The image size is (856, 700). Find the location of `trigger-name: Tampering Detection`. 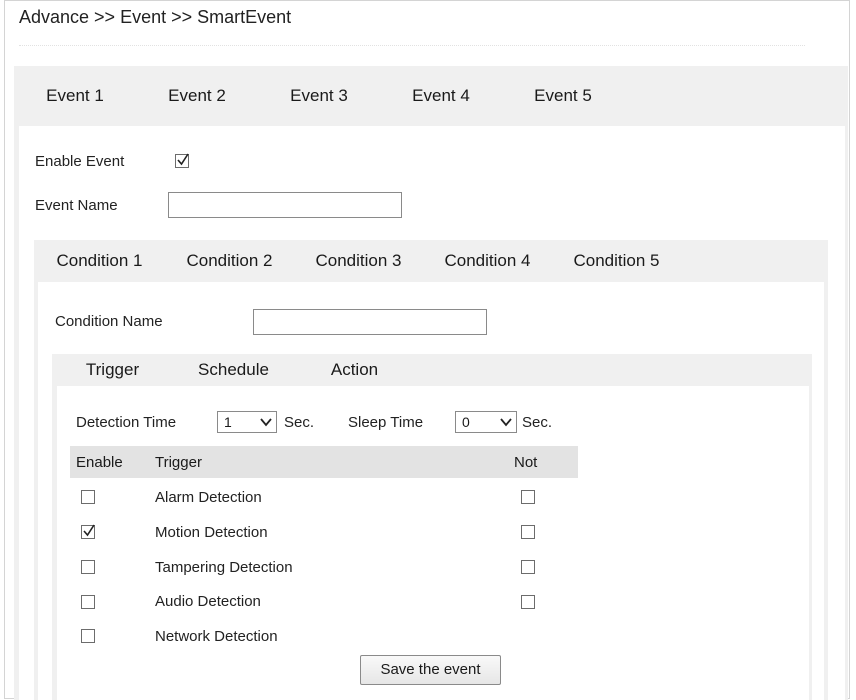

trigger-name: Tampering Detection is located at coordinates (224, 567).